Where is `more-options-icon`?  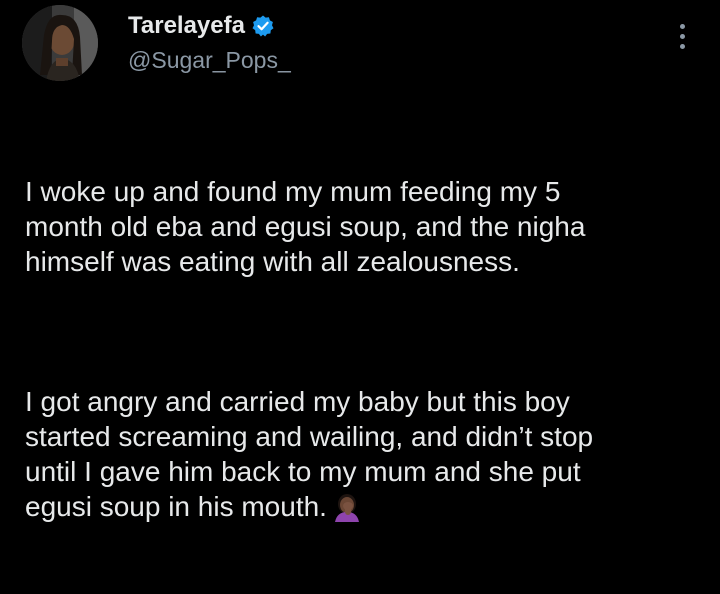 more-options-icon is located at coordinates (682, 36).